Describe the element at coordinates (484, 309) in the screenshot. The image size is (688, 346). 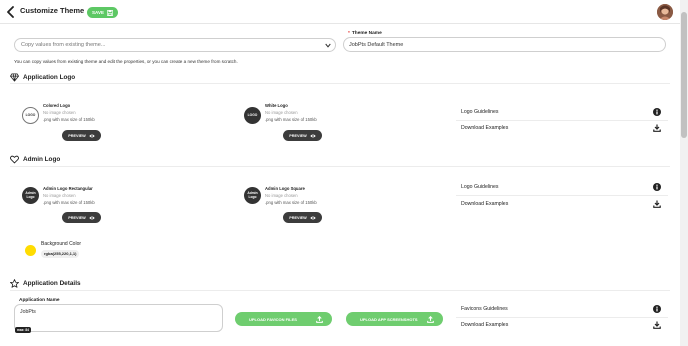
I see `favicons-guidelines-label: Favicons Guidelines` at that location.